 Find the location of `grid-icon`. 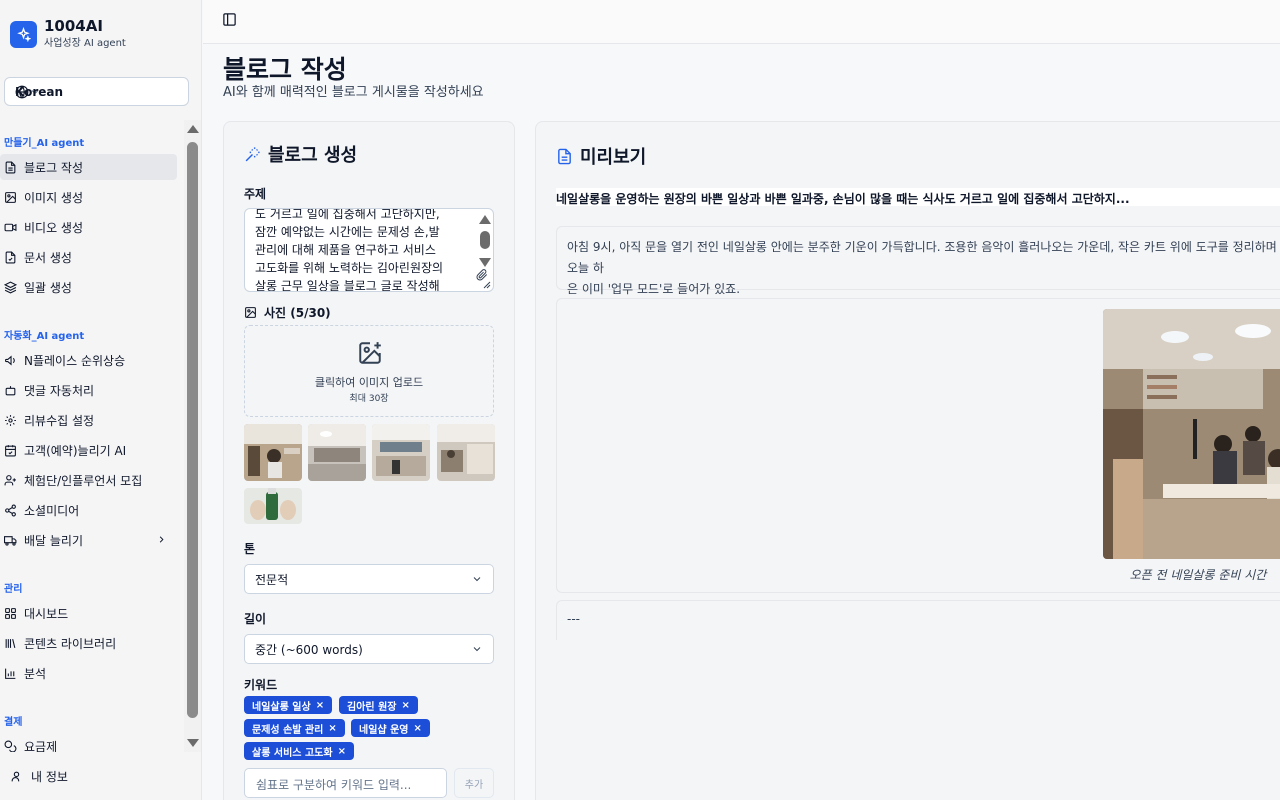

grid-icon is located at coordinates (10, 613).